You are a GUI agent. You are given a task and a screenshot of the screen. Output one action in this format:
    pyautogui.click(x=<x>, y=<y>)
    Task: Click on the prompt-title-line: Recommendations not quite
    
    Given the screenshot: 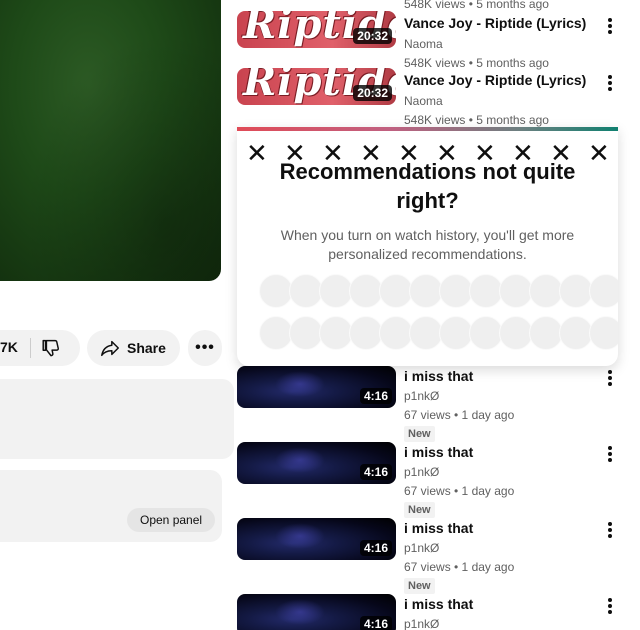 What is the action you would take?
    pyautogui.click(x=427, y=171)
    